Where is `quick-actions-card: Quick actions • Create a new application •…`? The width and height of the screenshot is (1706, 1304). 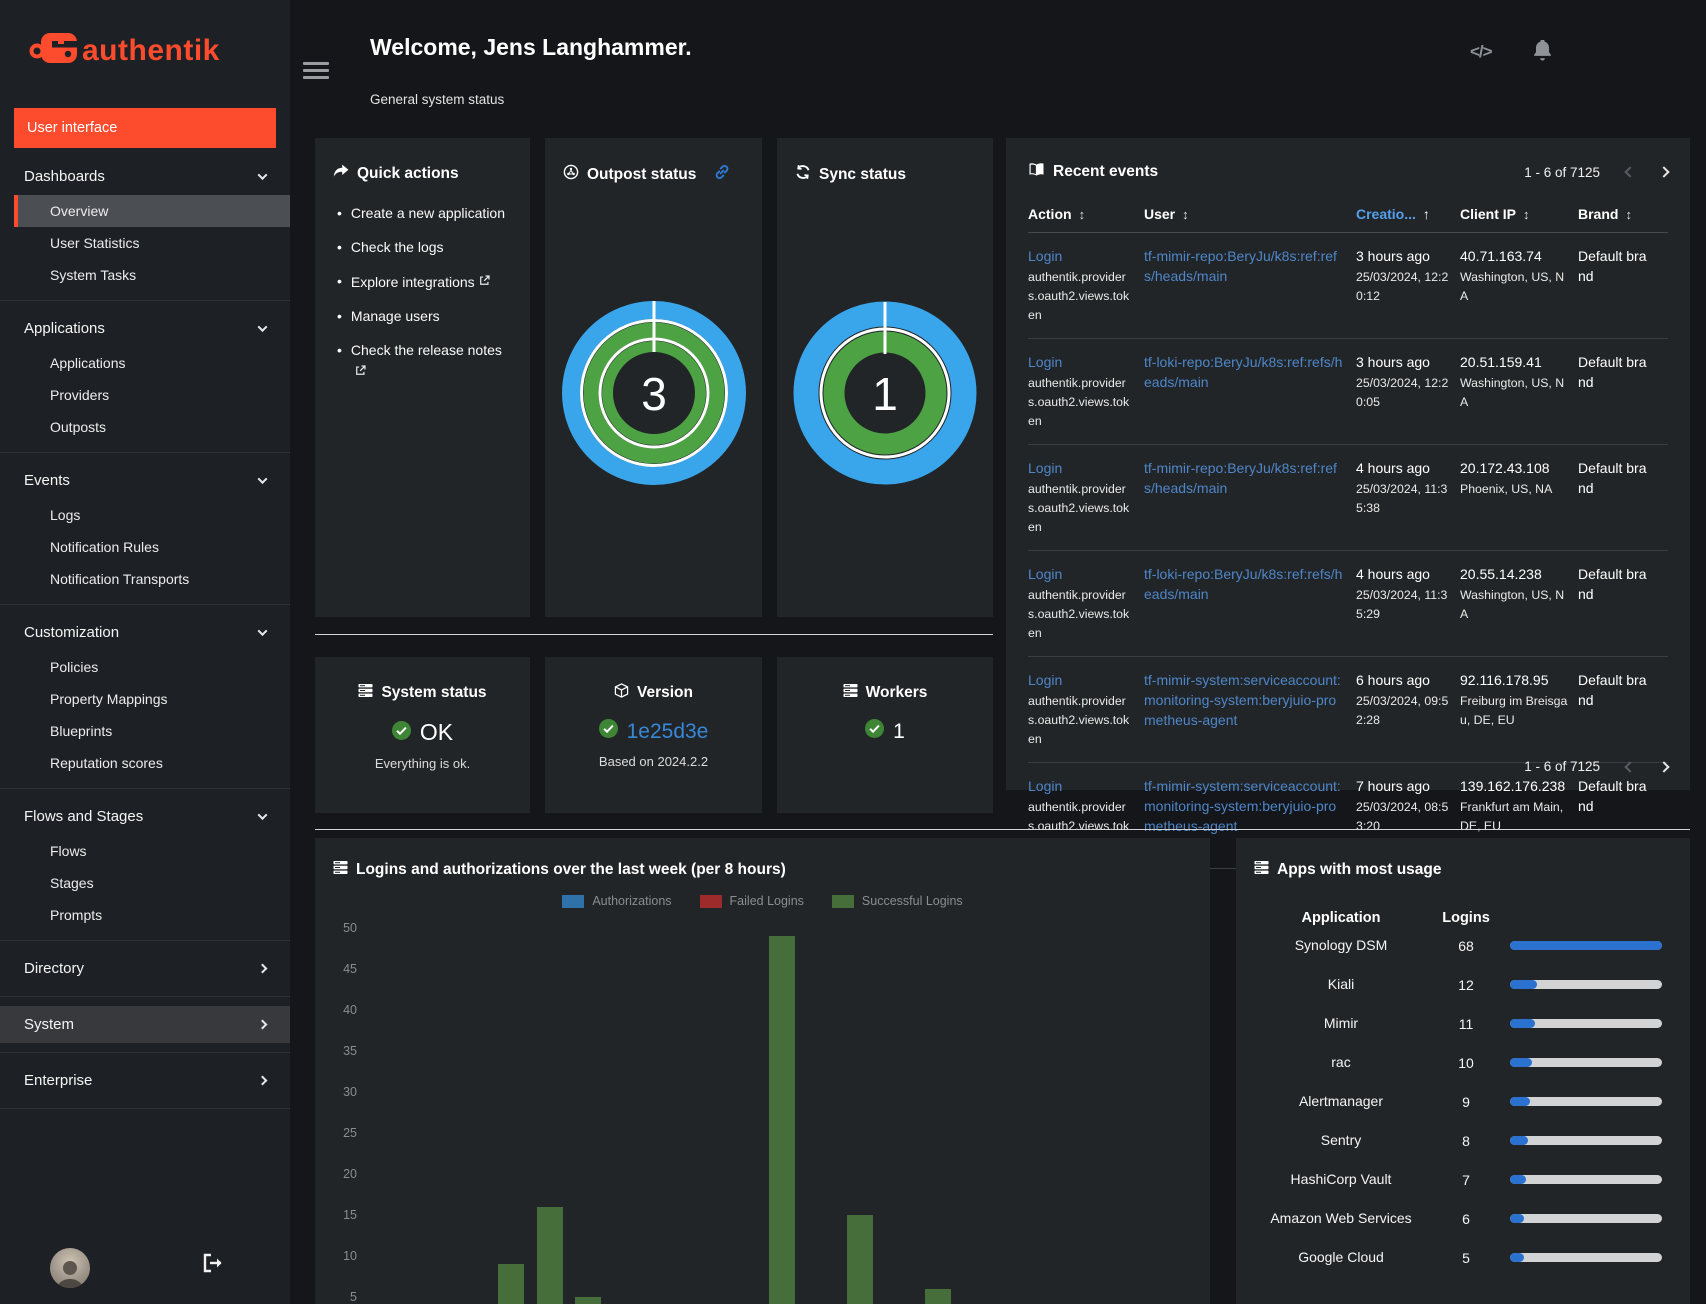
quick-actions-card: Quick actions • Create a new application •… is located at coordinates (422, 377).